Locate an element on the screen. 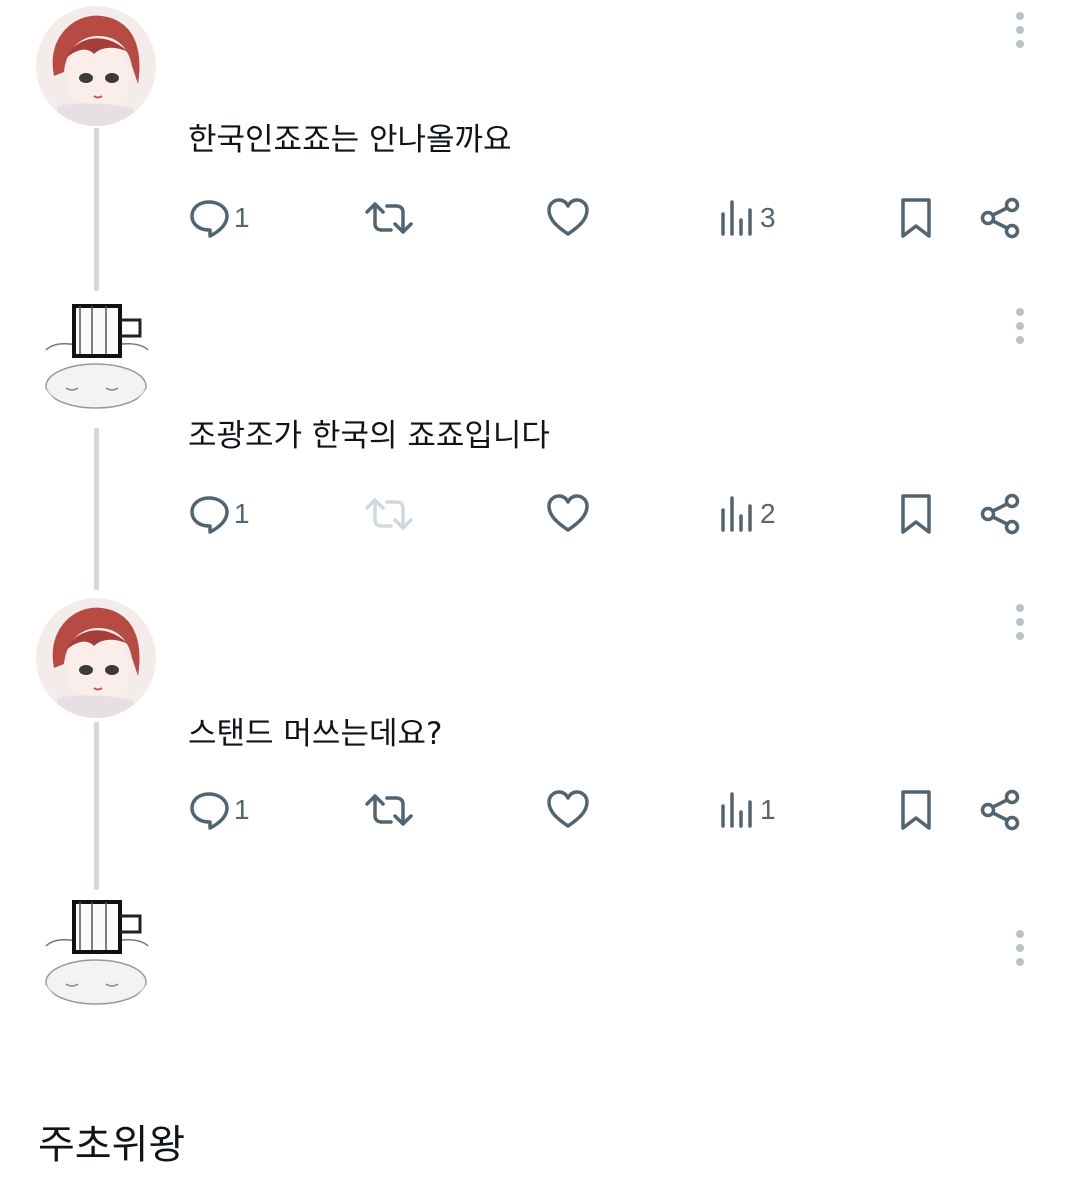 The width and height of the screenshot is (1080, 1196). view-count: 3 is located at coordinates (768, 217).